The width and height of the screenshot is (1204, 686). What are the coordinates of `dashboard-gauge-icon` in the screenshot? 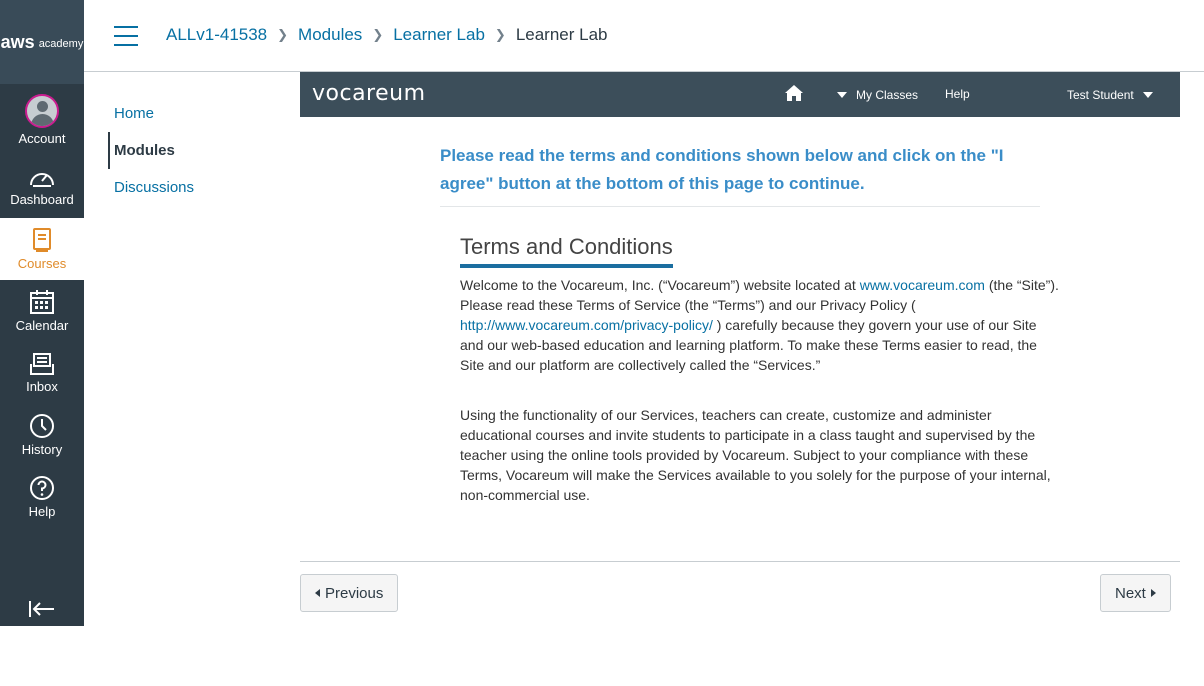 It's located at (42, 180).